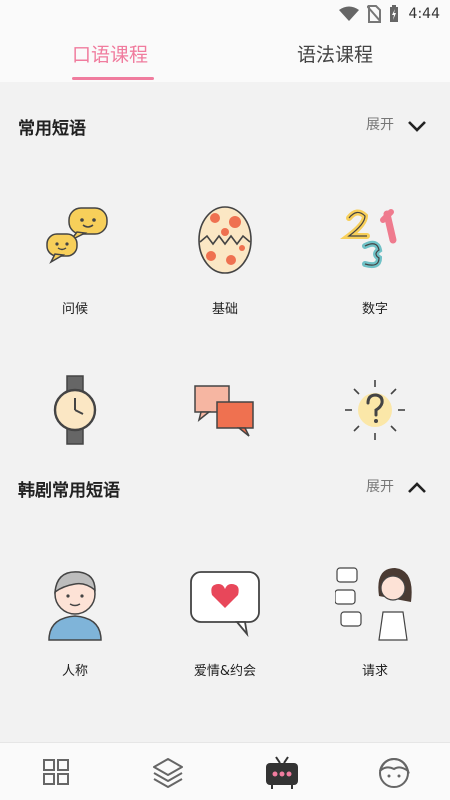  I want to click on section-title: 韩剧常用短语, so click(69, 491).